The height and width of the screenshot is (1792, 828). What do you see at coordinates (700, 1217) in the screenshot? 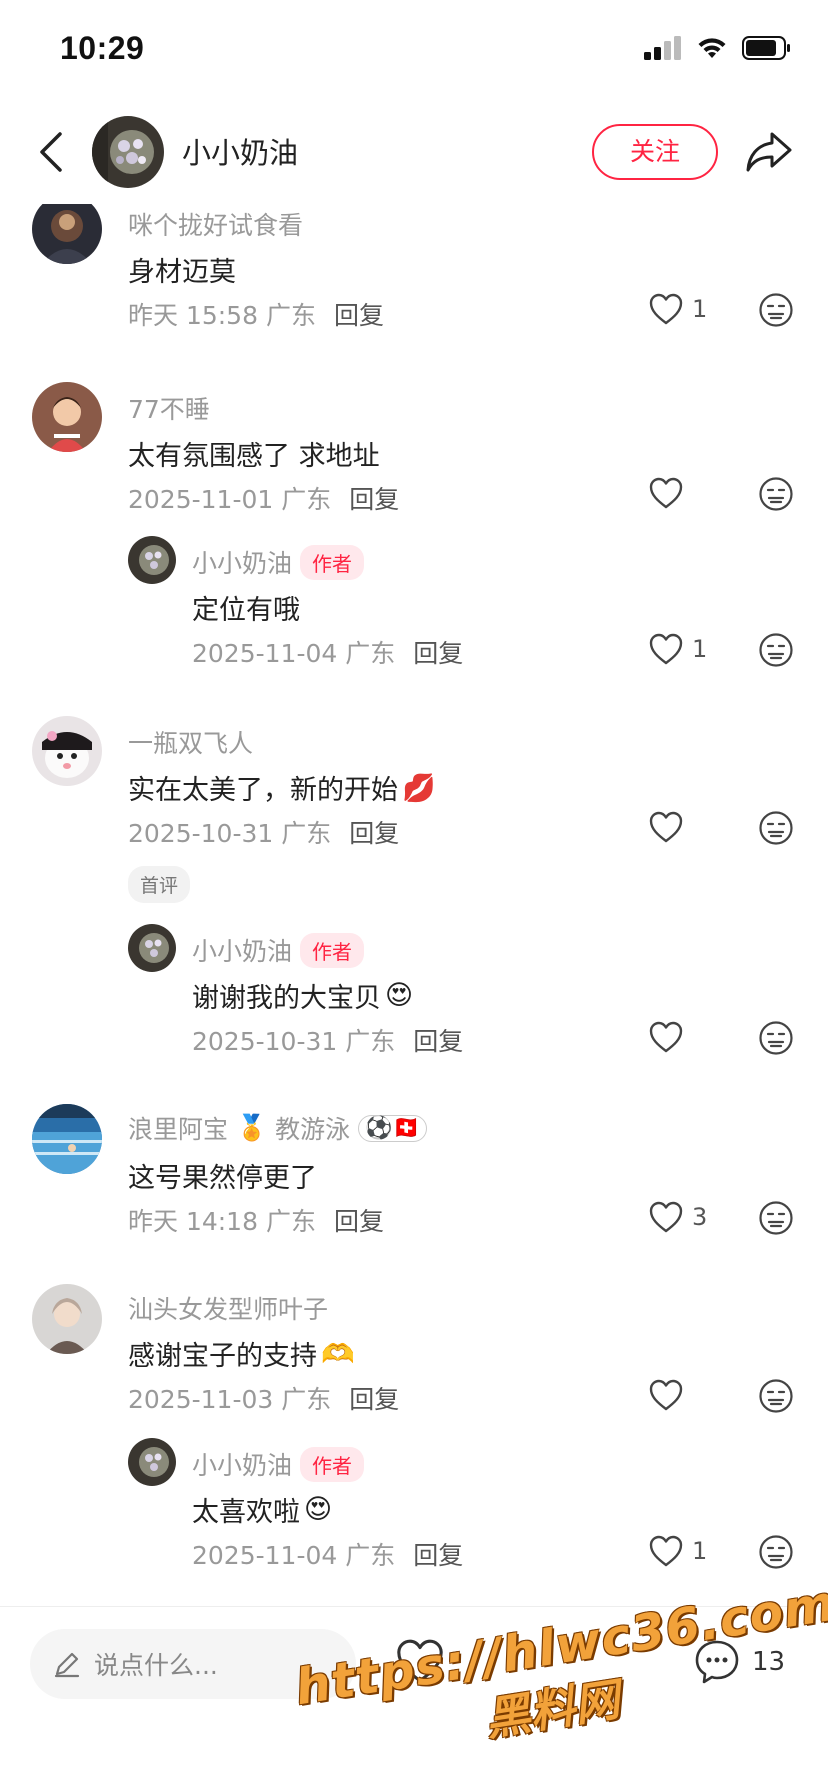
I see `like-count: 3` at bounding box center [700, 1217].